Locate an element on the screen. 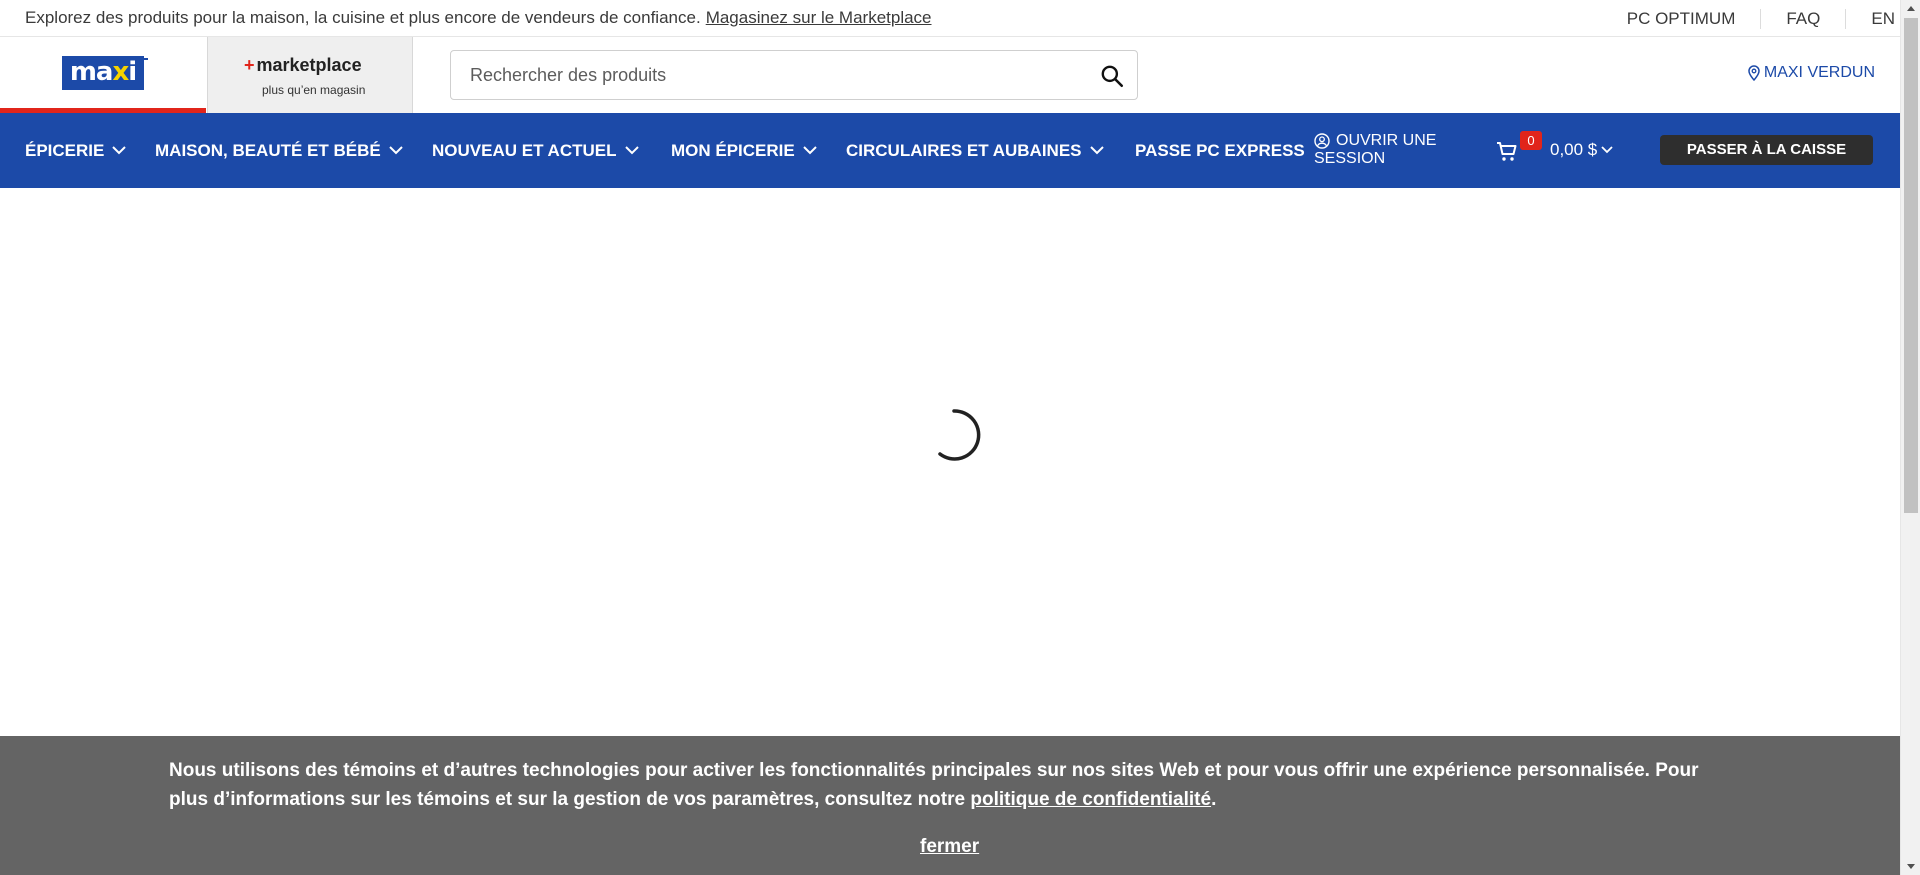 The width and height of the screenshot is (1920, 875). user-account-icon is located at coordinates (1322, 141).